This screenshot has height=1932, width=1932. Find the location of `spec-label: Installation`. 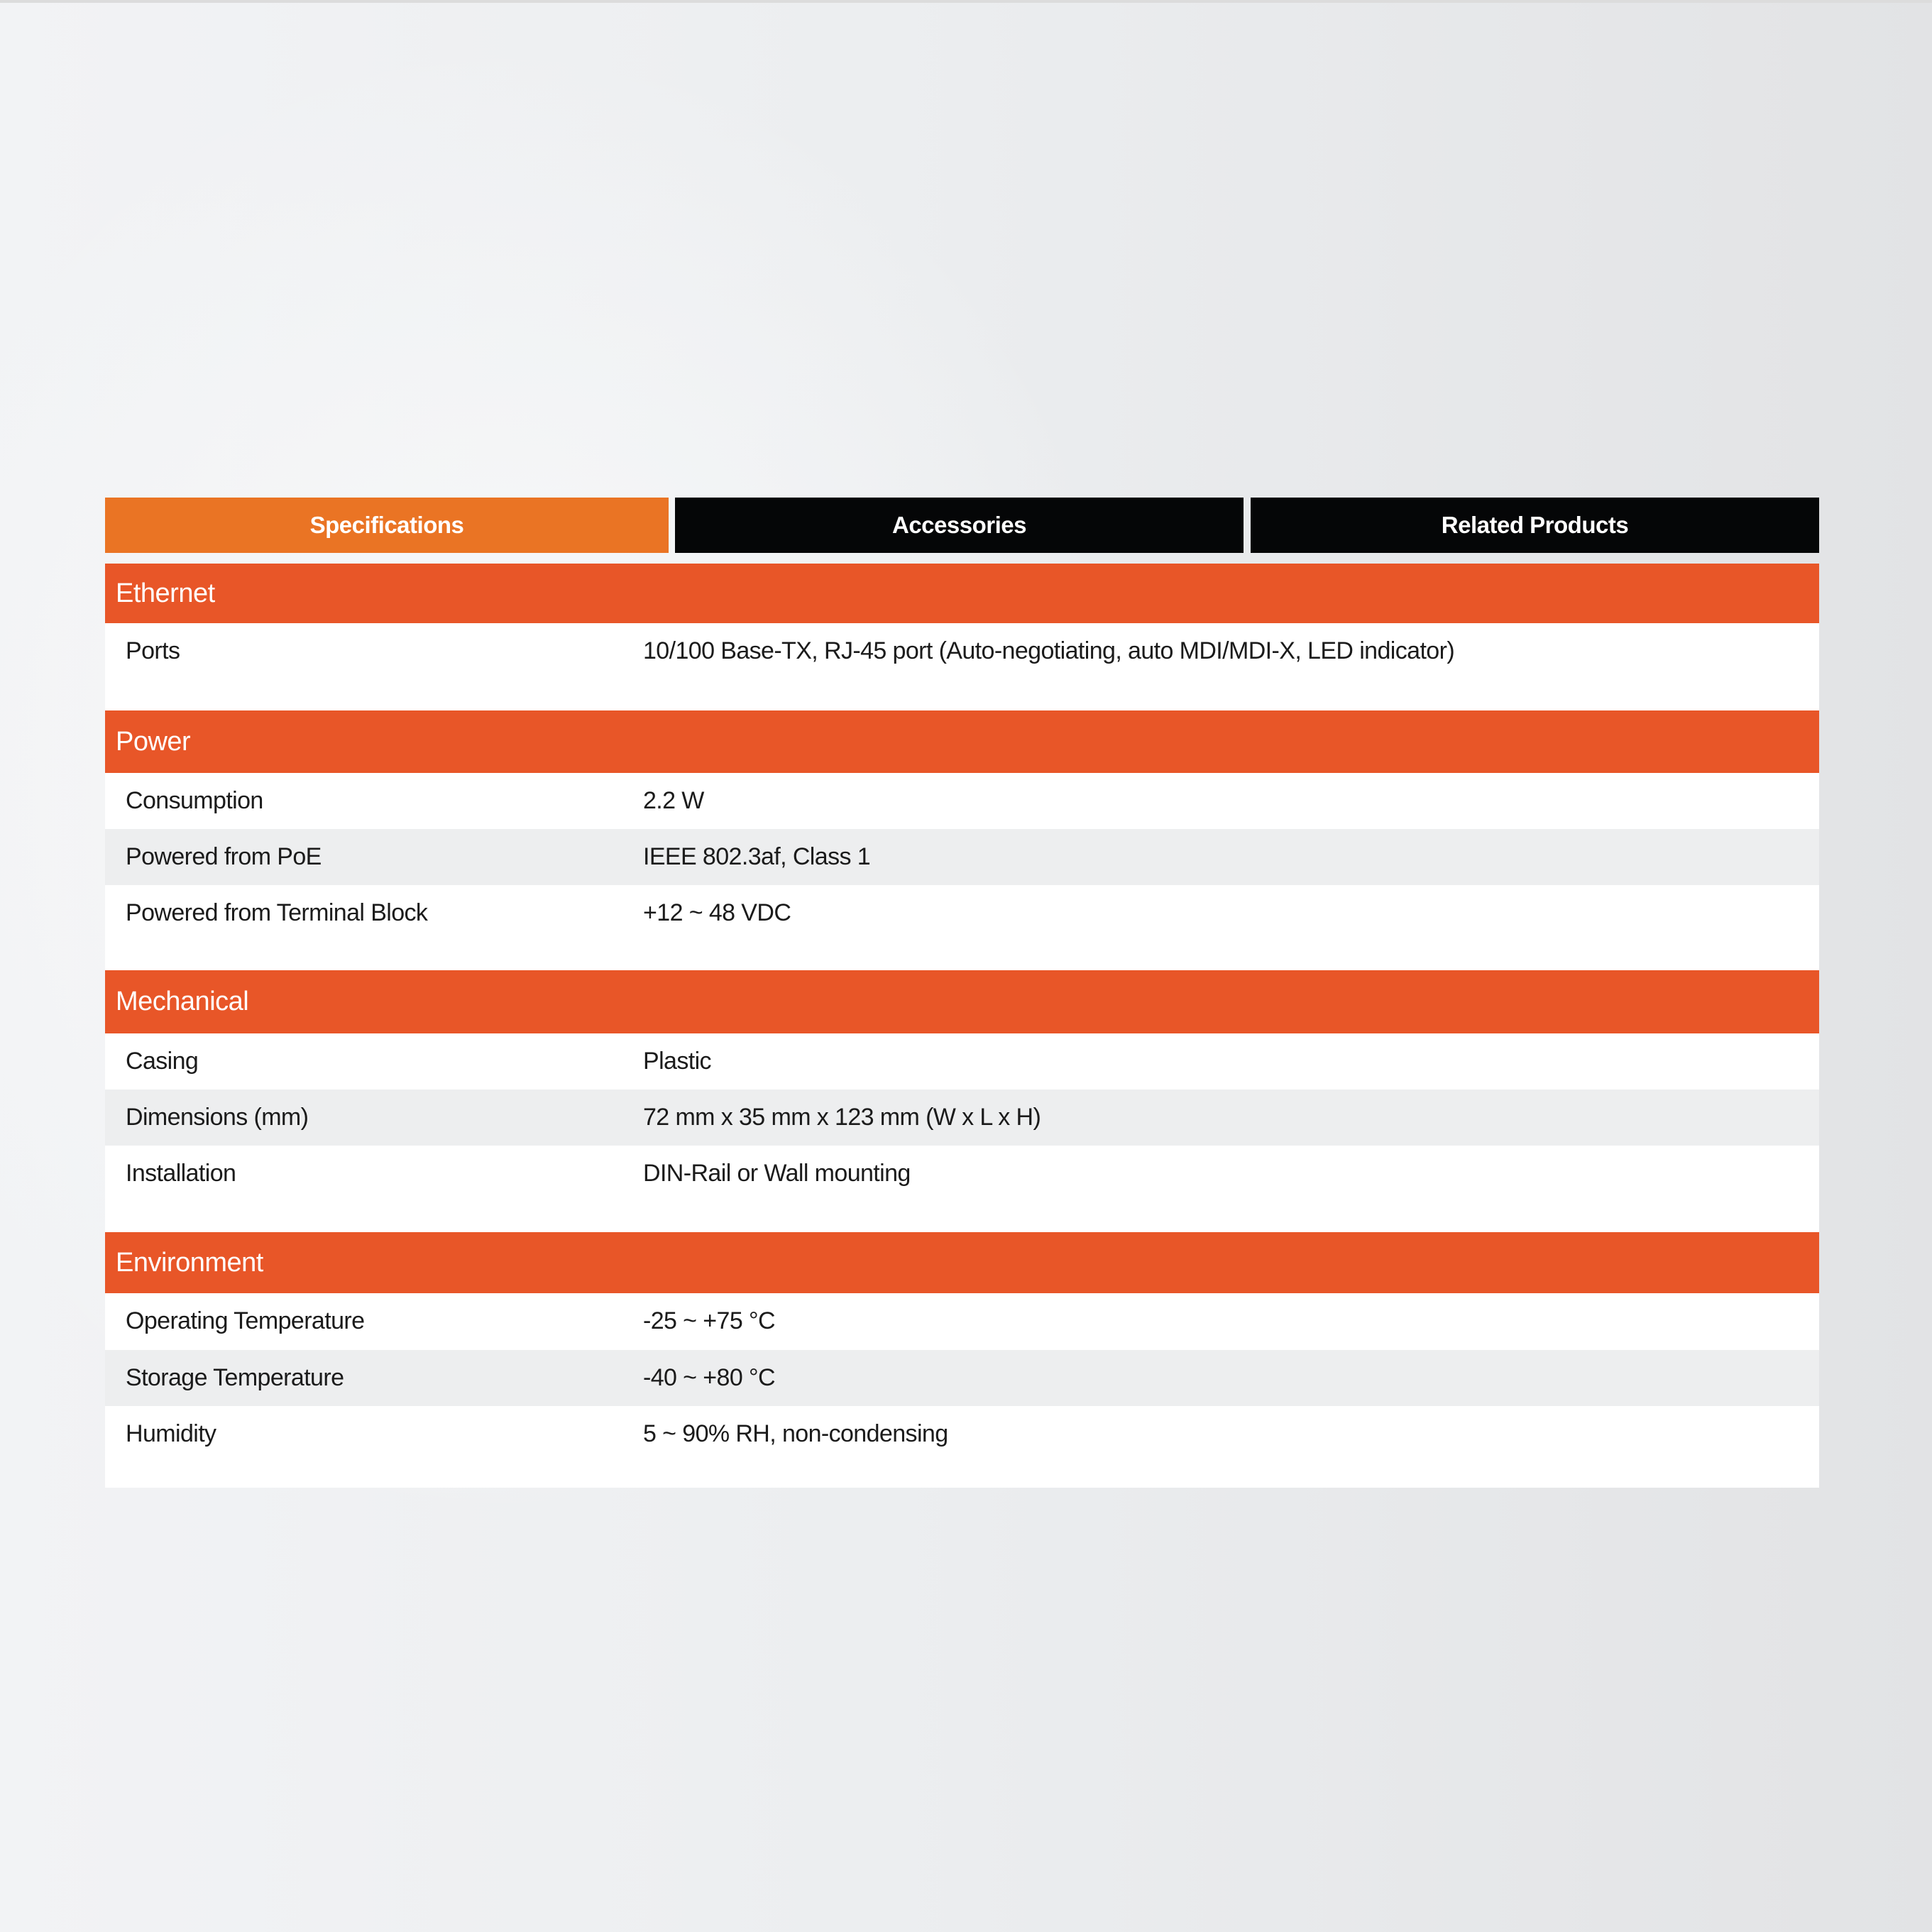

spec-label: Installation is located at coordinates (181, 1173).